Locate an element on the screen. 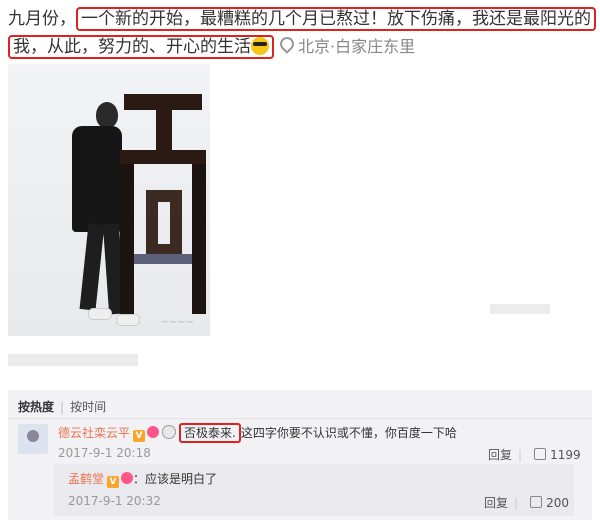  comment-highlight: 否极泰来. is located at coordinates (210, 433).